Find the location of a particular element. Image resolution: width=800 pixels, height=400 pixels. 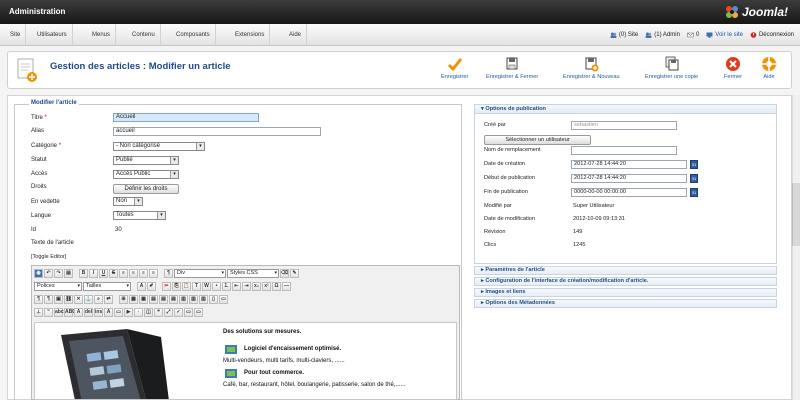

redo-icon: ↷ is located at coordinates (58, 273).